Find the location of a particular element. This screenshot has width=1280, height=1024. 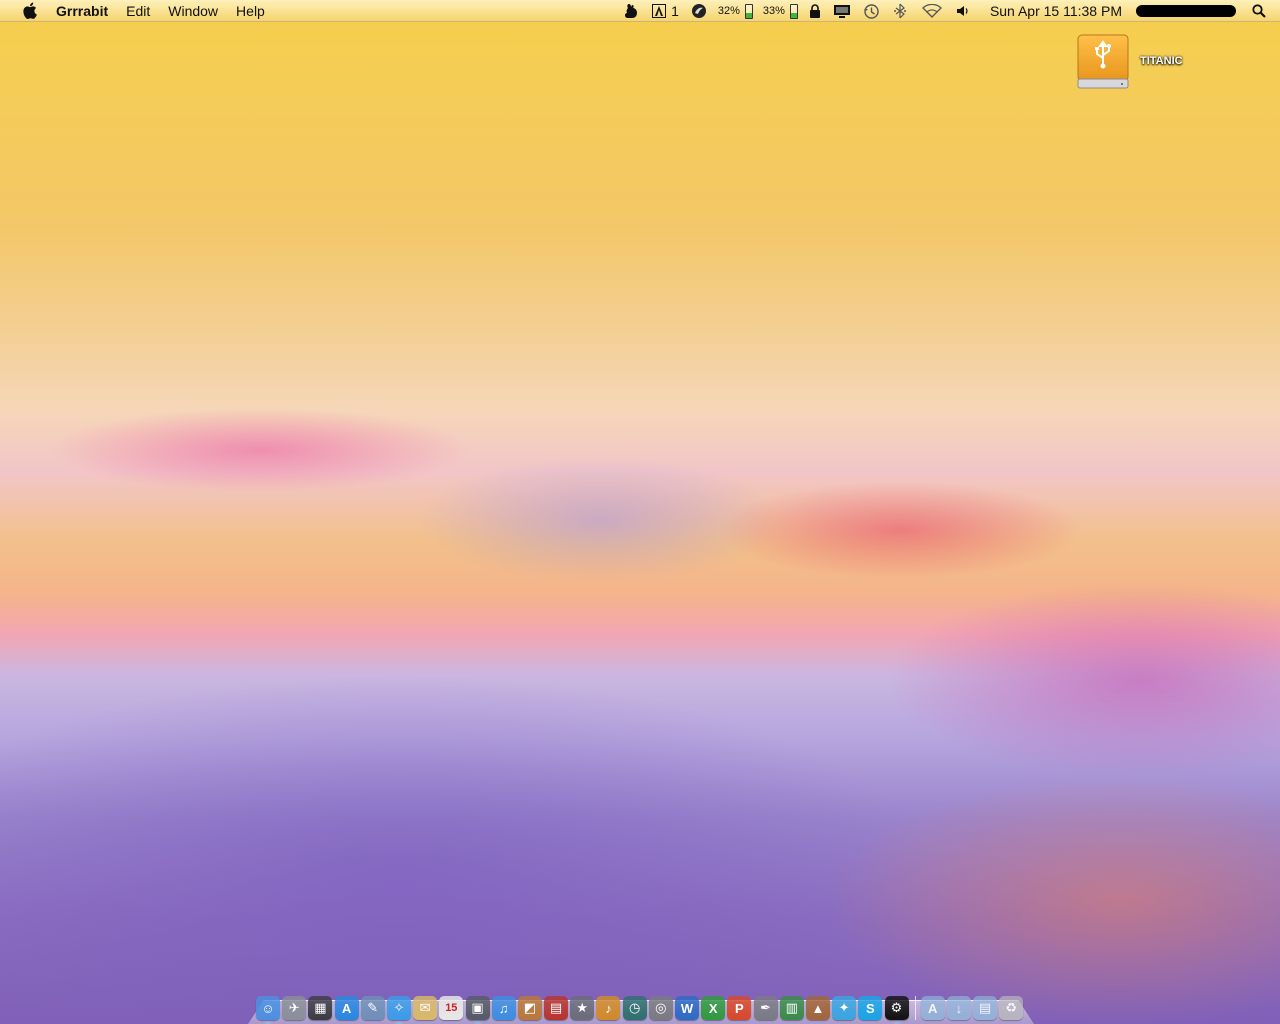

growl-icon is located at coordinates (632, 11).